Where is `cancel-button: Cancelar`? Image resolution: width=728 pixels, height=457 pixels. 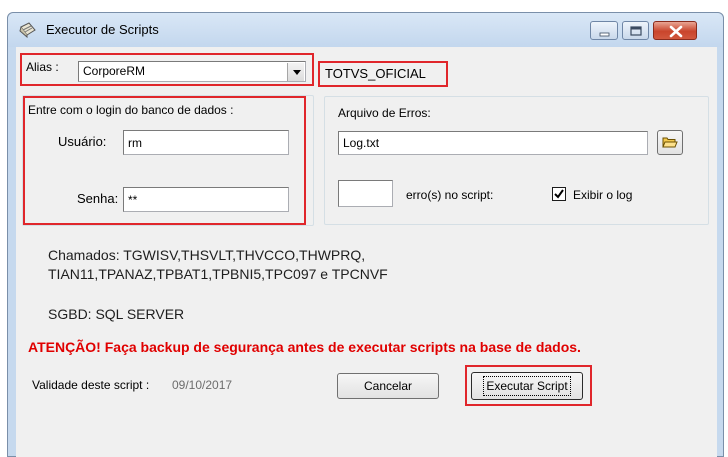 cancel-button: Cancelar is located at coordinates (388, 386).